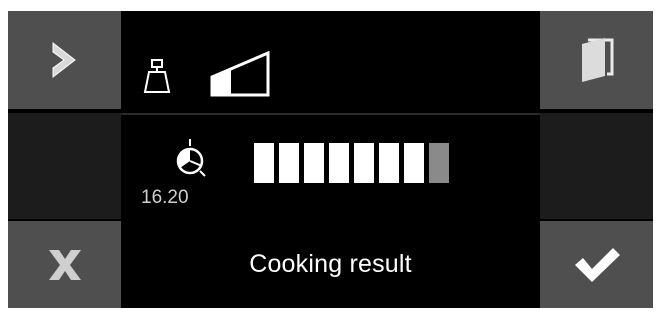 This screenshot has width=662, height=315. I want to click on door-icon, so click(597, 60).